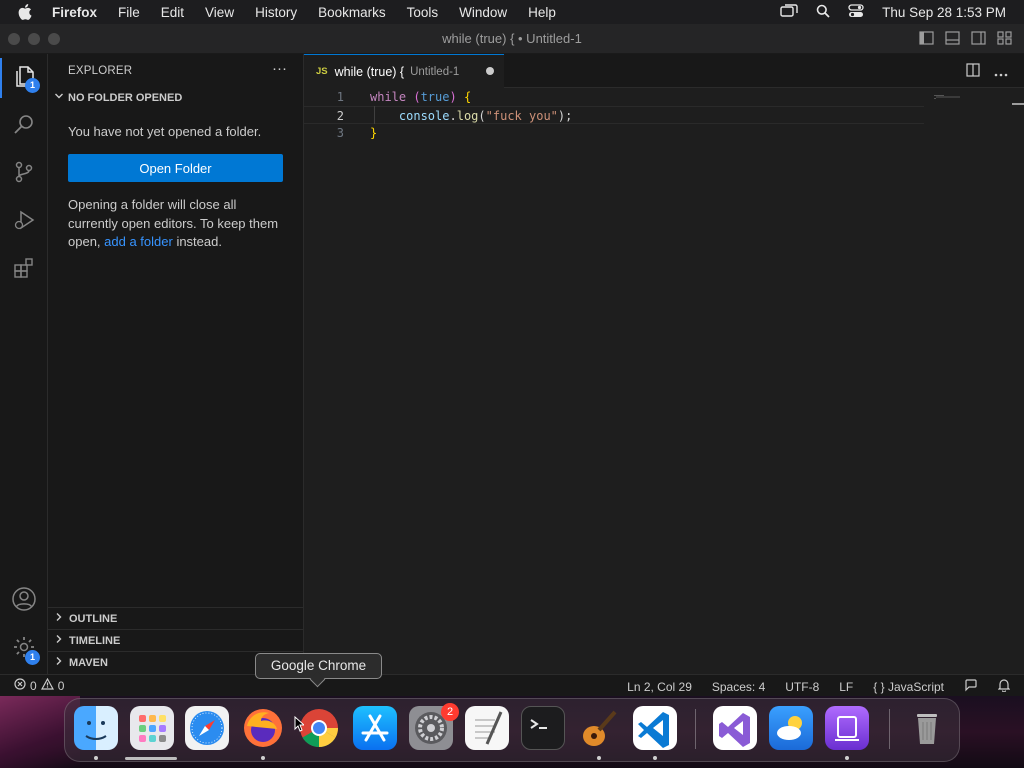 Image resolution: width=1024 pixels, height=768 pixels. What do you see at coordinates (32, 85) in the screenshot?
I see `explorer-badge: 1` at bounding box center [32, 85].